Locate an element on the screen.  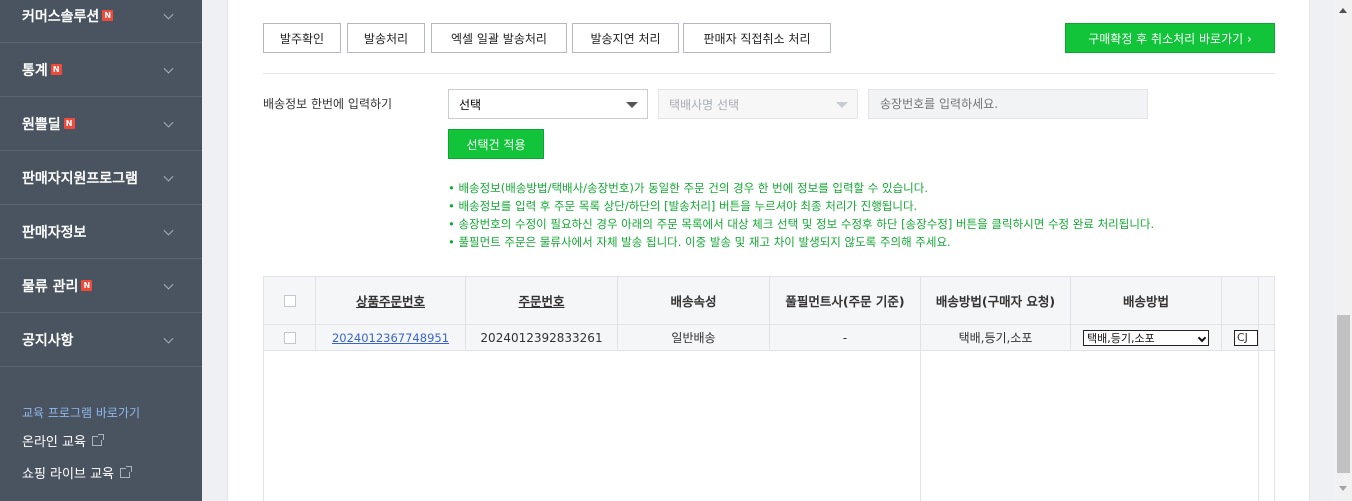
header-ship-method: 배송방법 is located at coordinates (1146, 300).